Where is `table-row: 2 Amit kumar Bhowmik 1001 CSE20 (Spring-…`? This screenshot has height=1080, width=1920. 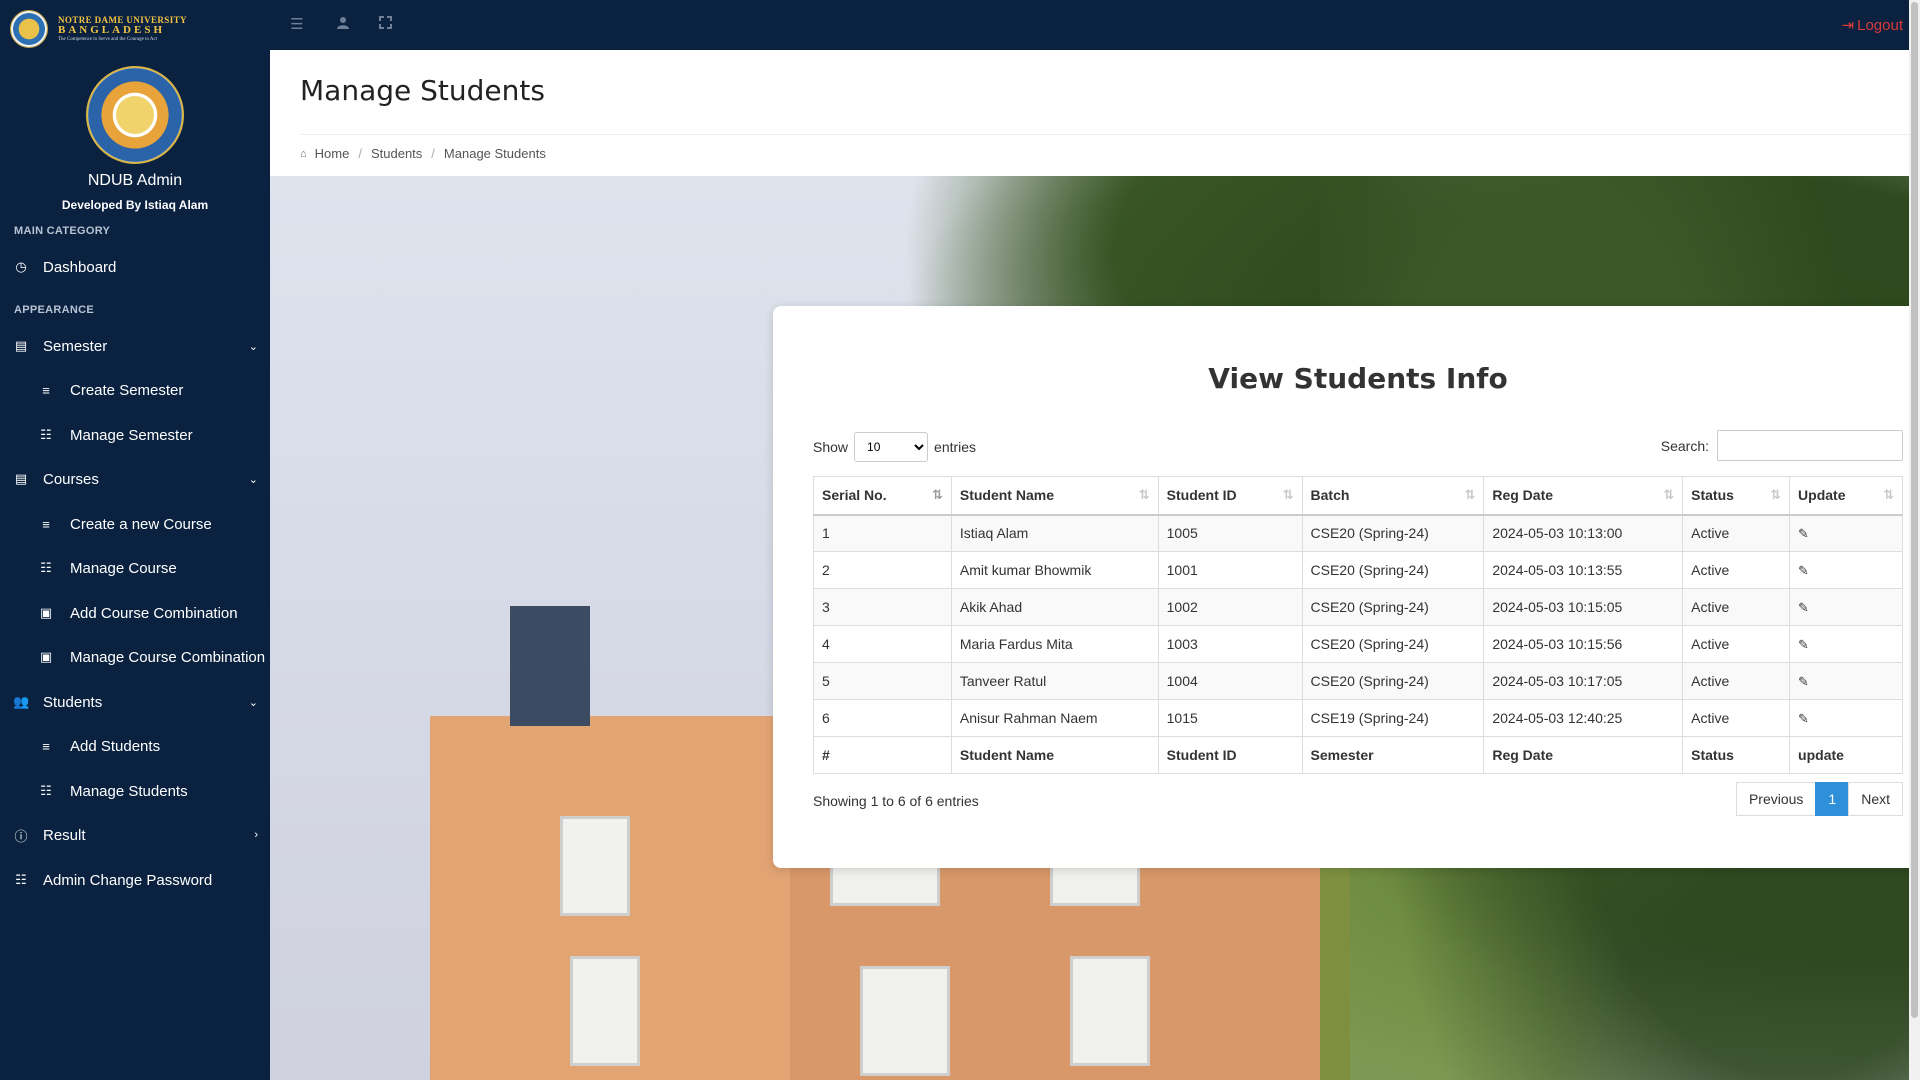 table-row: 2 Amit kumar Bhowmik 1001 CSE20 (Spring-… is located at coordinates (1358, 570).